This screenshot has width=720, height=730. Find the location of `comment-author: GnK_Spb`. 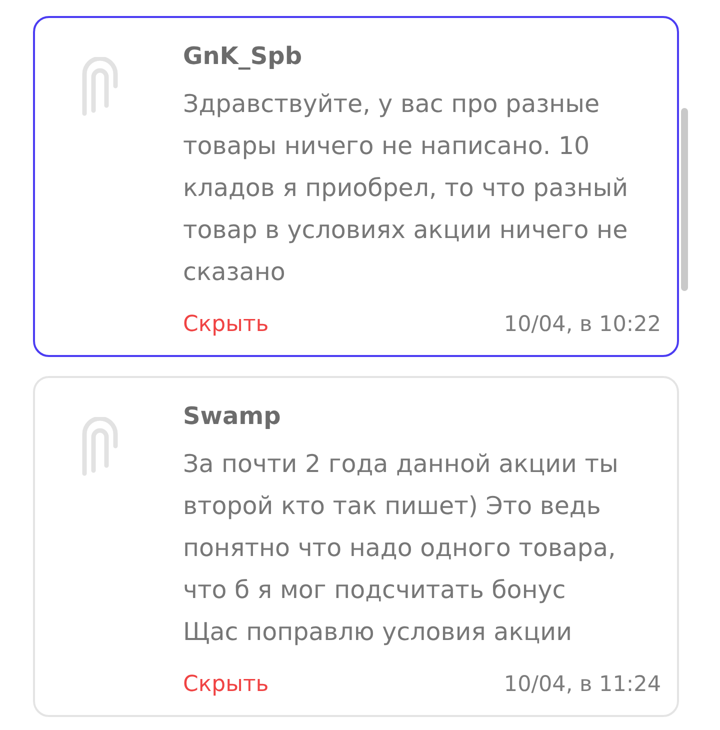

comment-author: GnK_Spb is located at coordinates (242, 56).